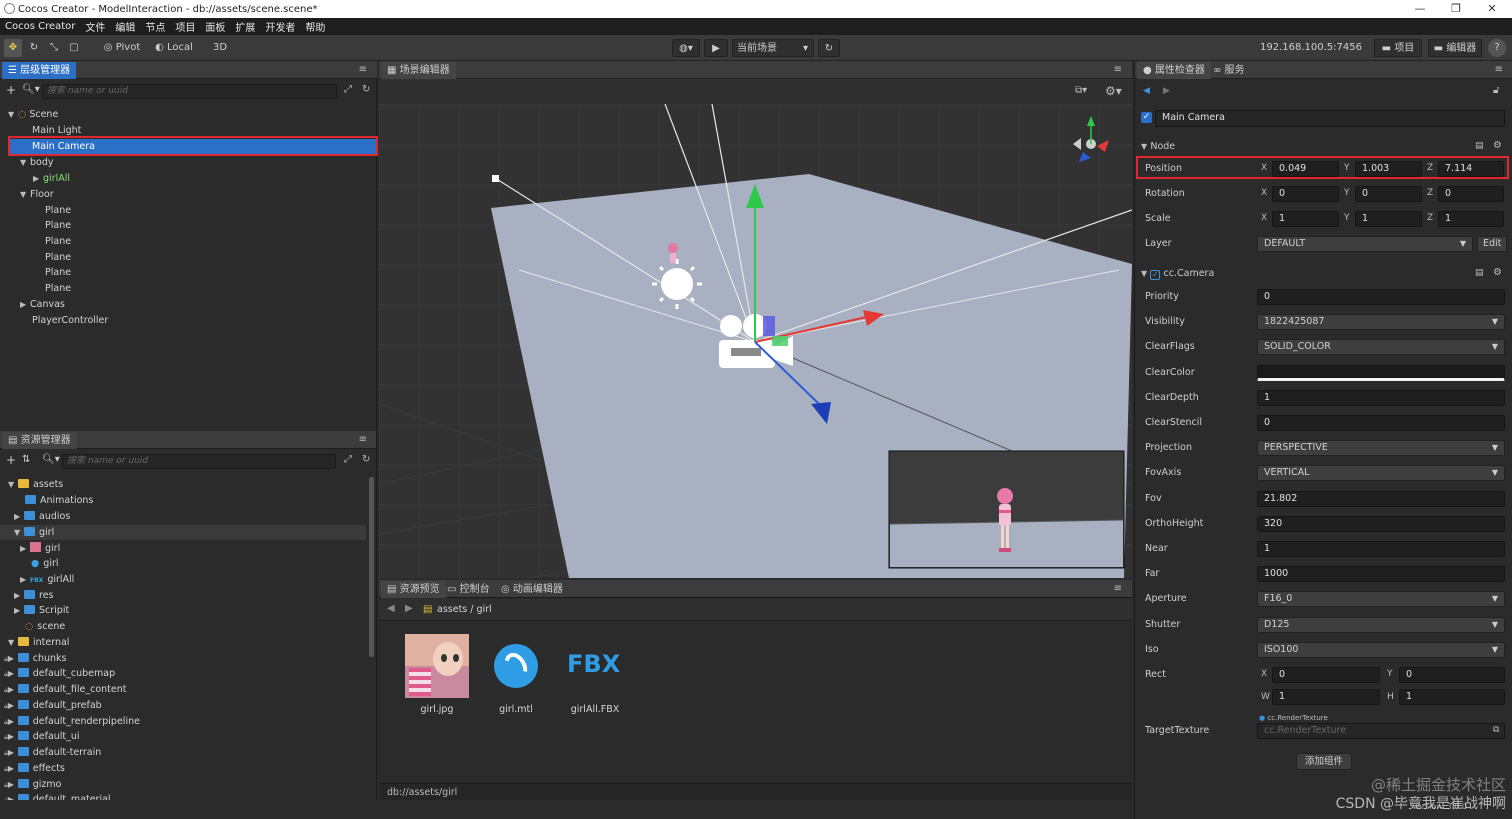  What do you see at coordinates (1326, 675) in the screenshot?
I see `rect-x-input: 0` at bounding box center [1326, 675].